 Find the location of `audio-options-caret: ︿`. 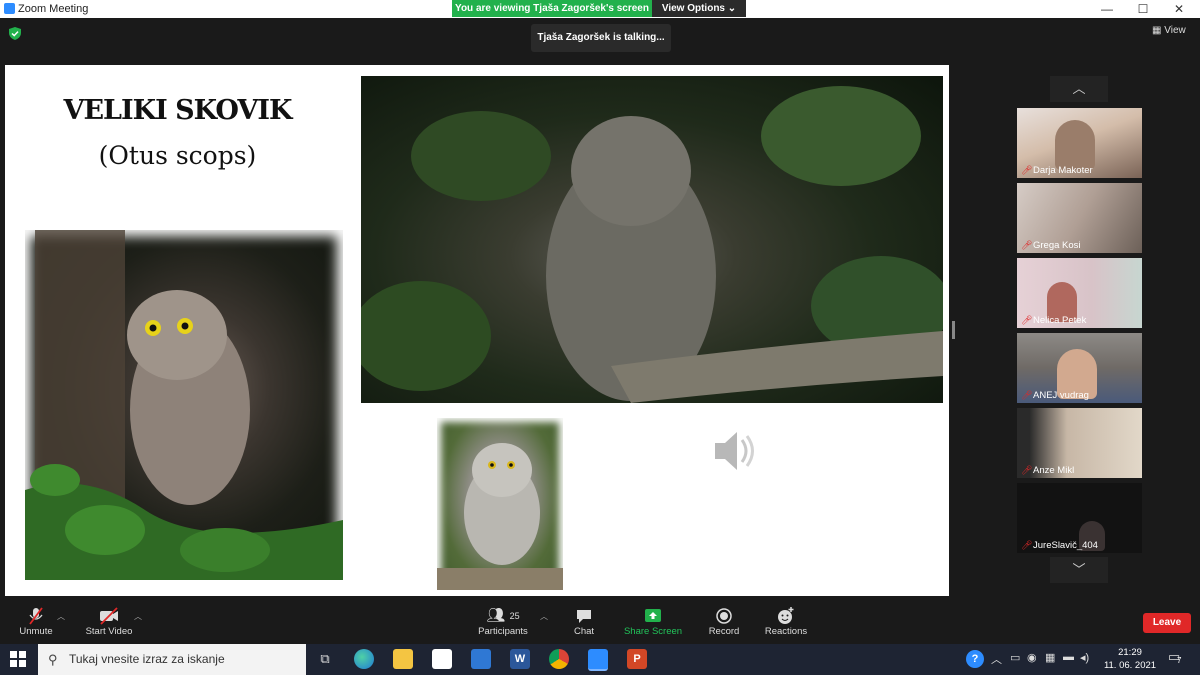

audio-options-caret: ︿ is located at coordinates (61, 616).